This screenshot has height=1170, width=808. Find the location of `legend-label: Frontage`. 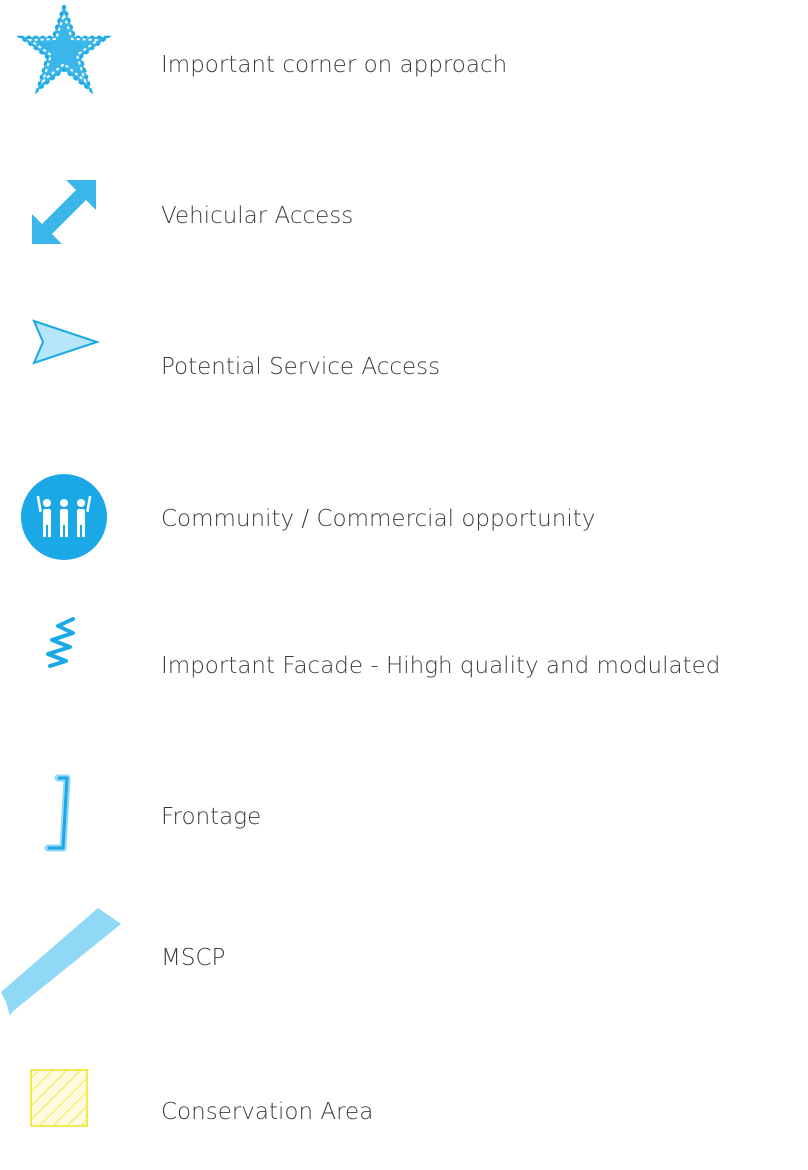

legend-label: Frontage is located at coordinates (211, 817).